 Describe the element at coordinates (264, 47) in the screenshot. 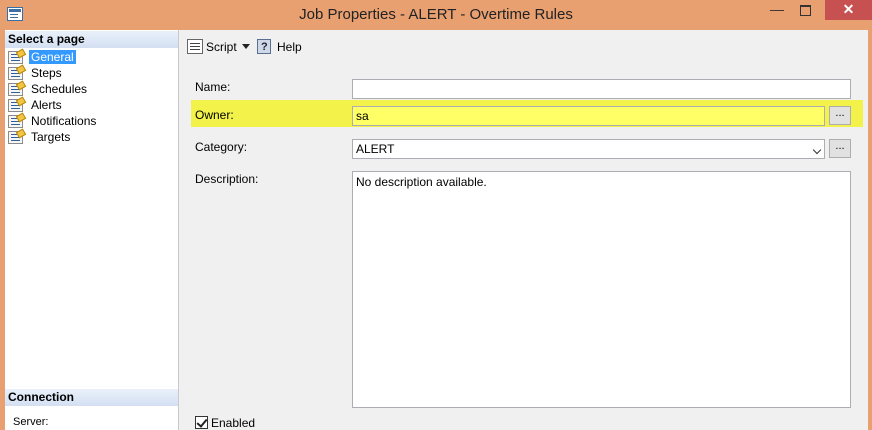

I see `help-icon` at that location.